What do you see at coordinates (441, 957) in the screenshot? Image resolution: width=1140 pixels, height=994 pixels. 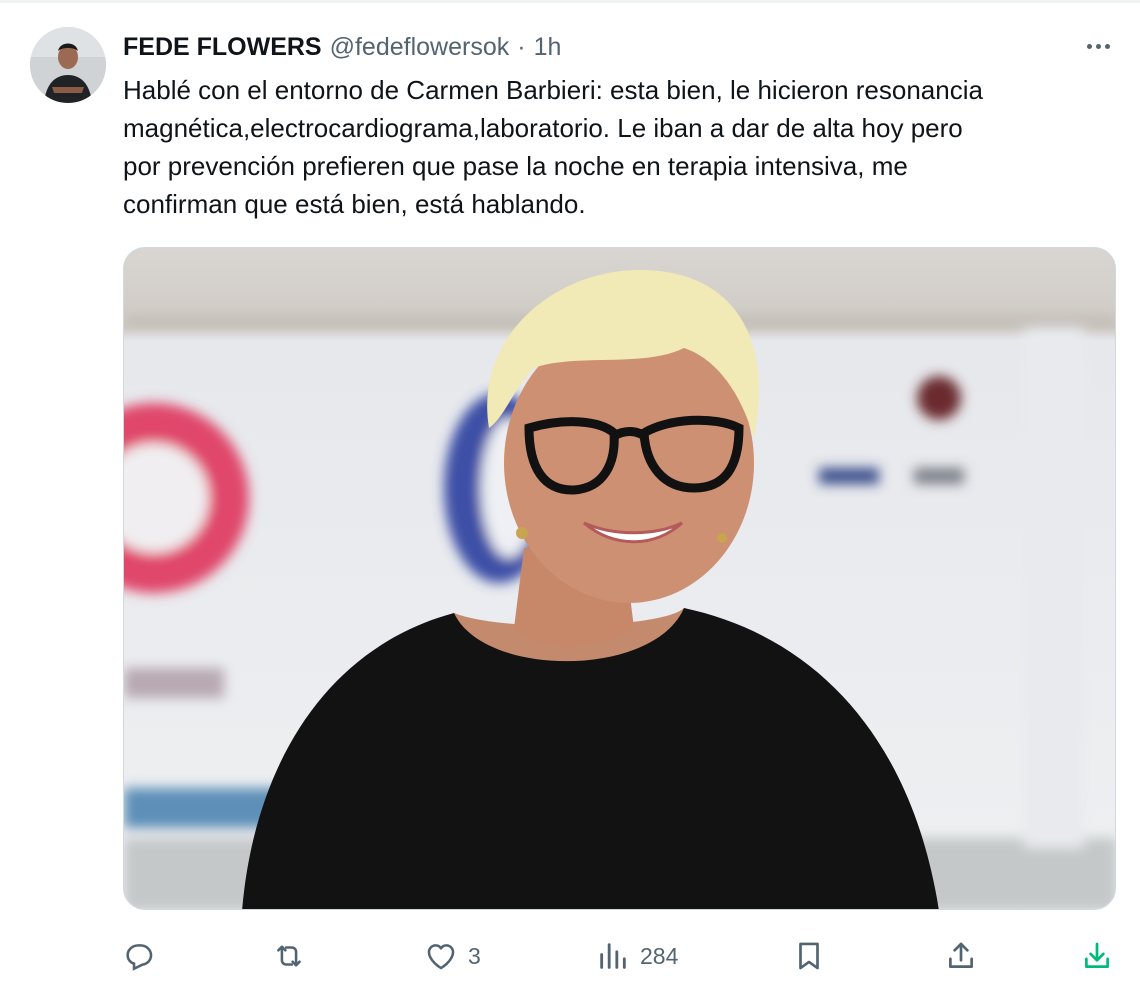 I see `heart-icon` at bounding box center [441, 957].